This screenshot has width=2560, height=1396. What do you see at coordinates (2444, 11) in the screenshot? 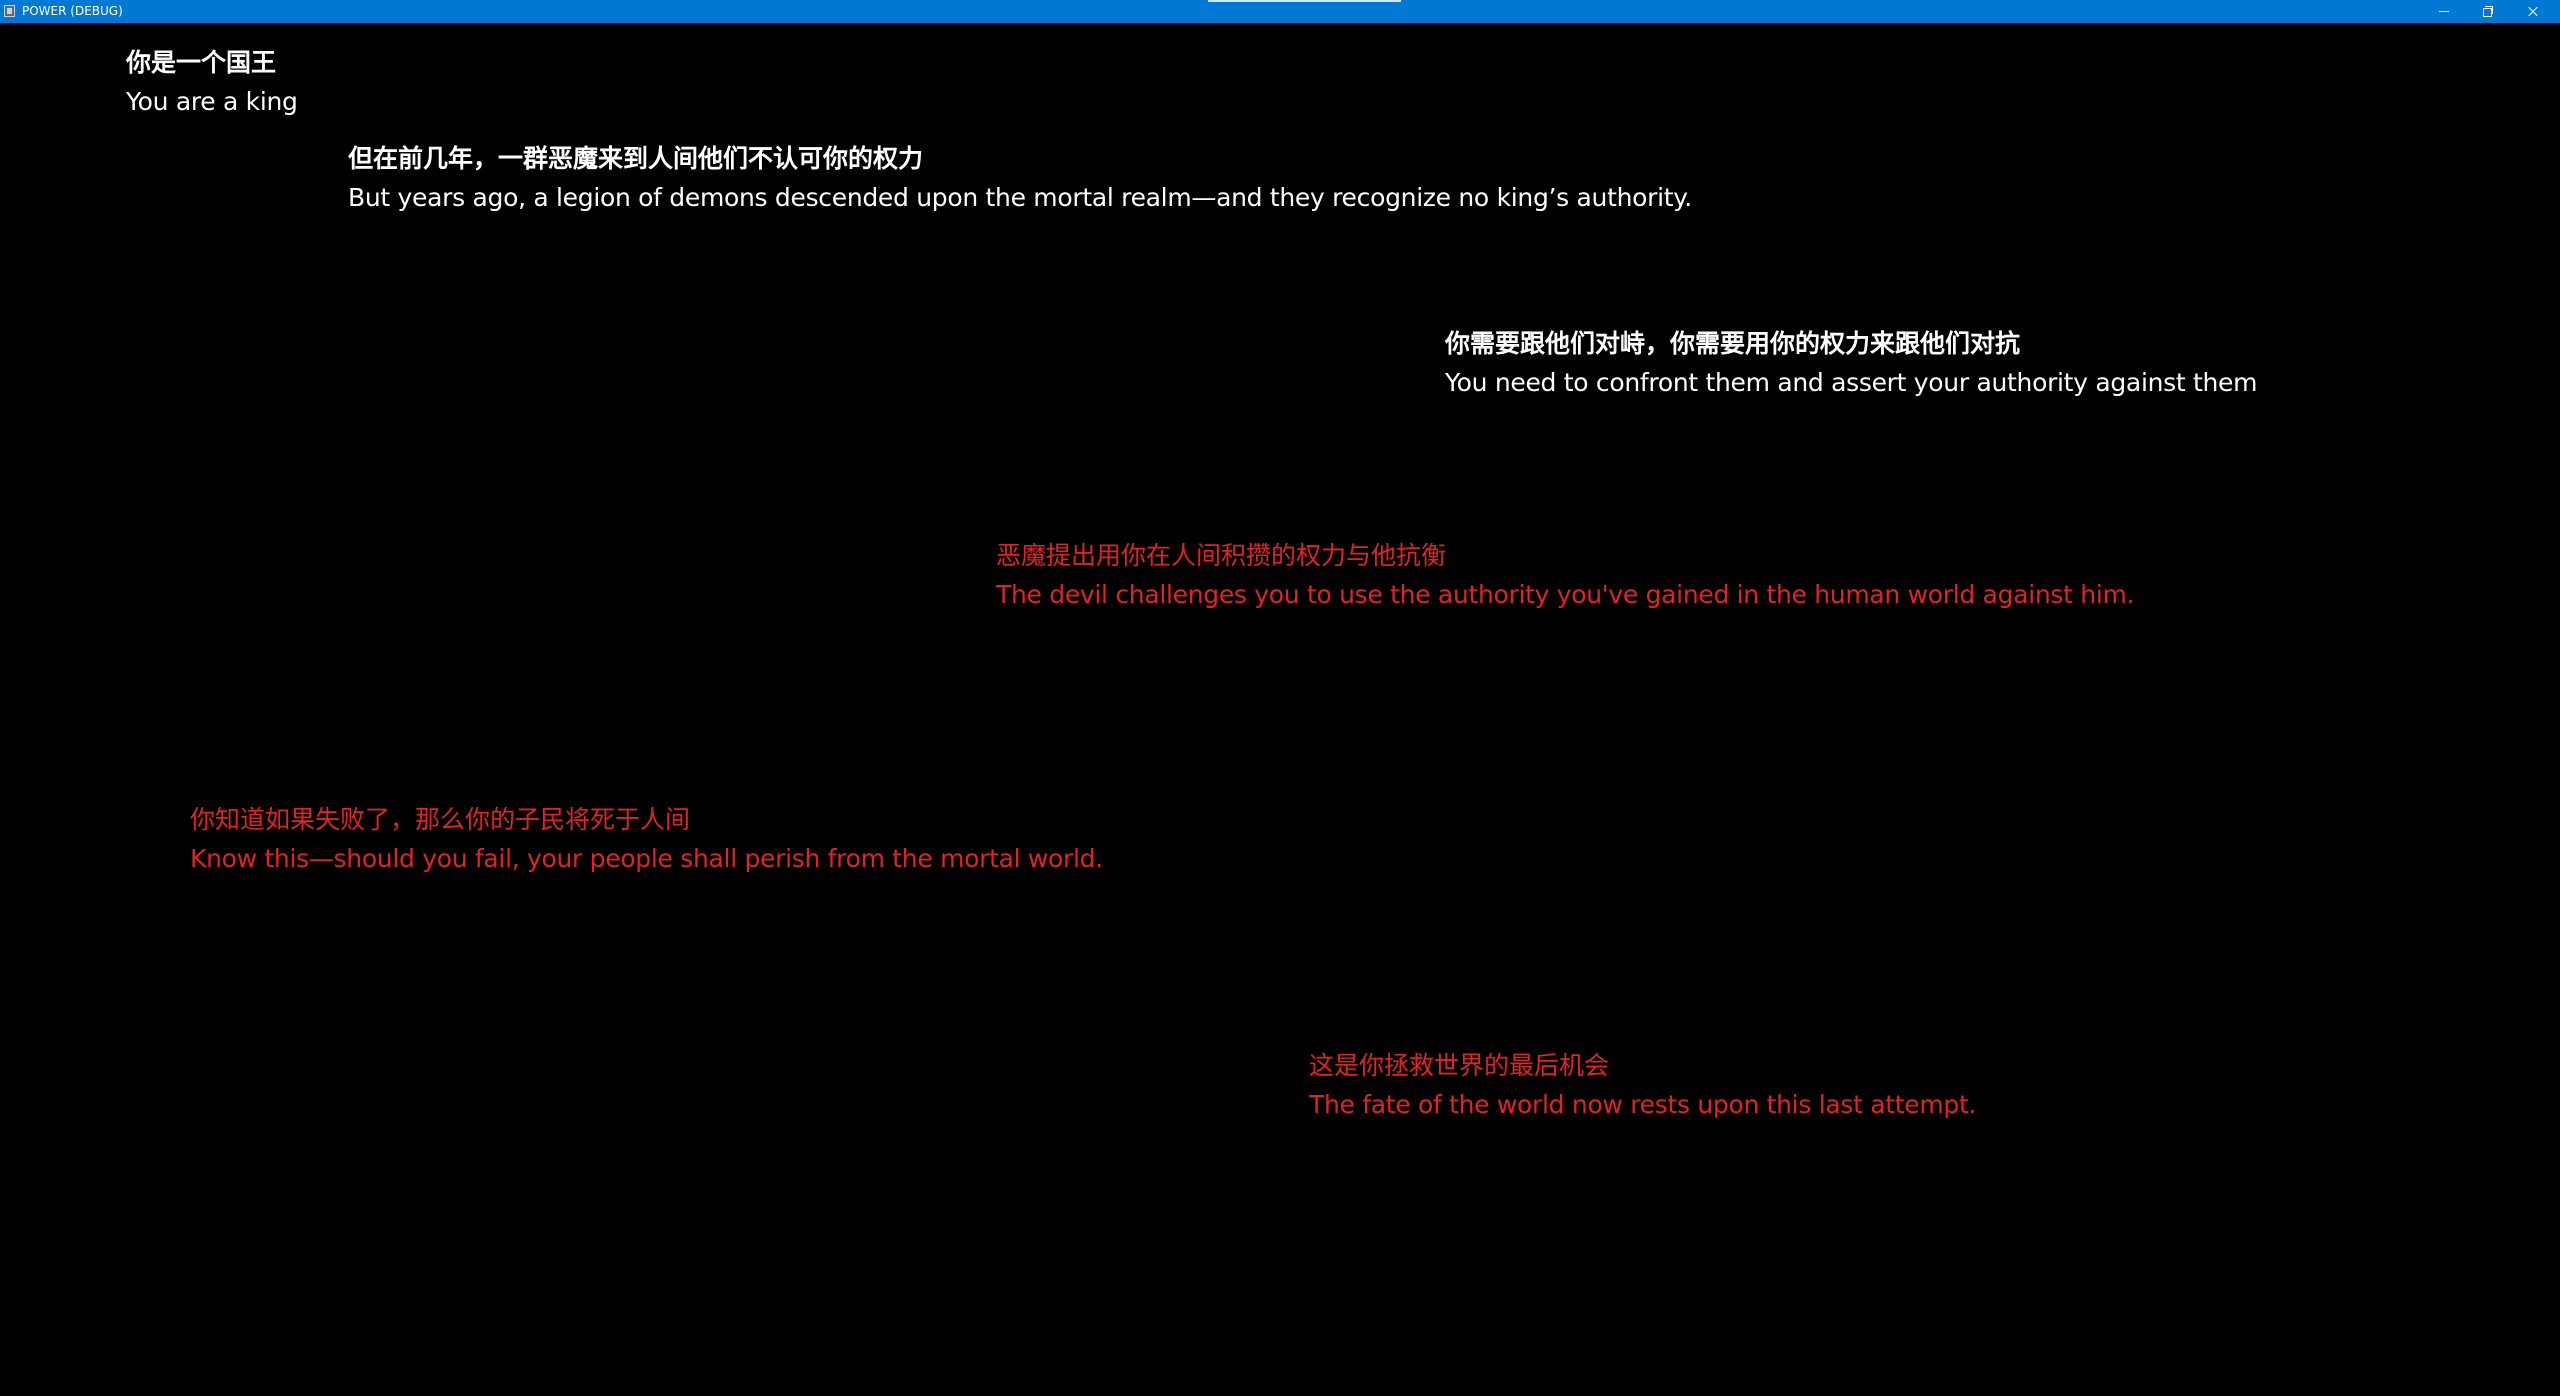
I see `minimize-button` at bounding box center [2444, 11].